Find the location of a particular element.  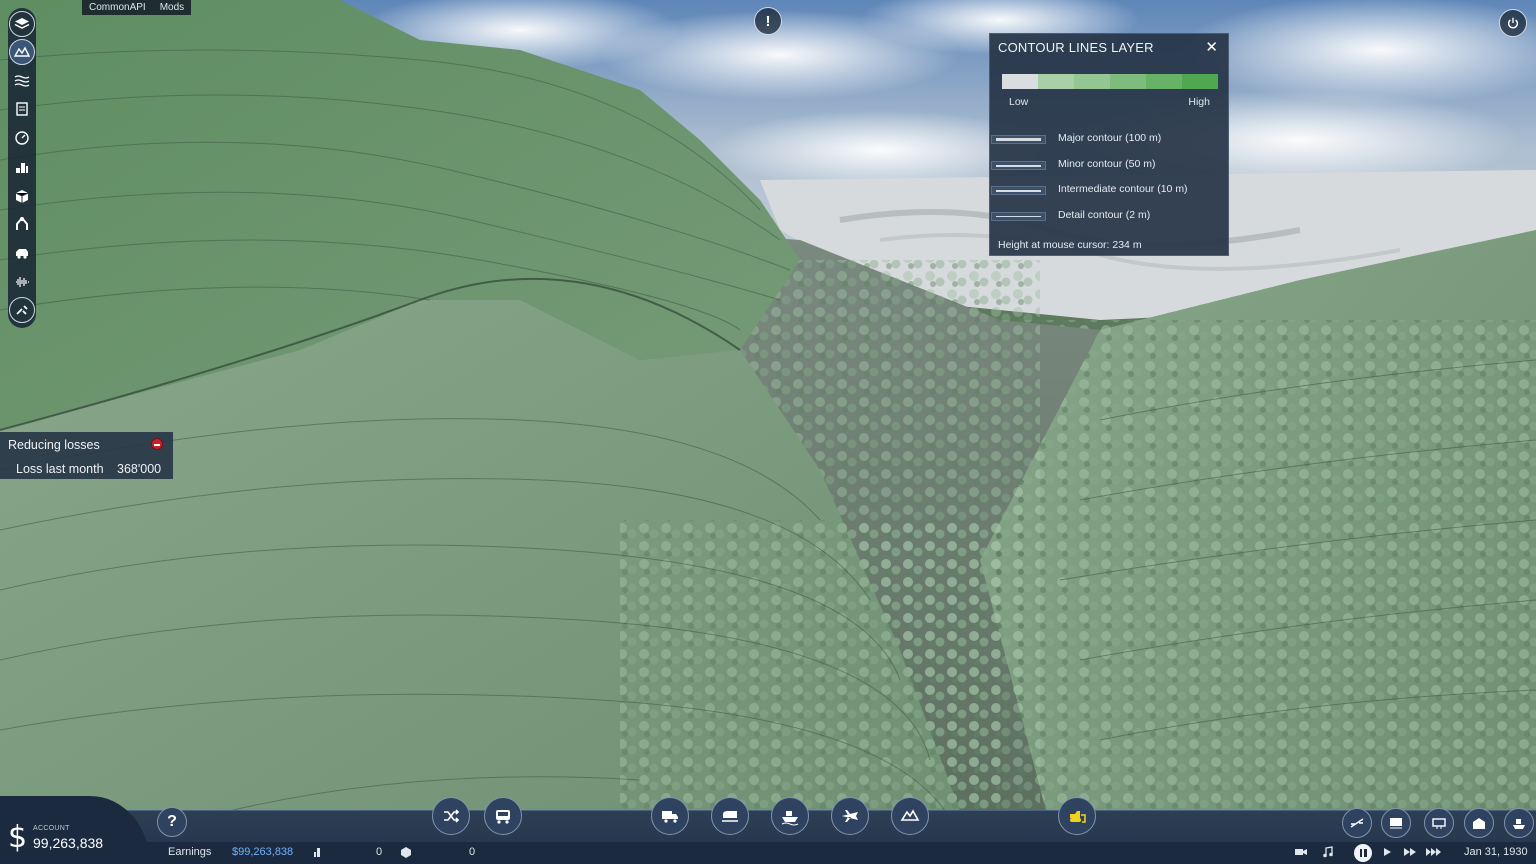

document-layer-button is located at coordinates (22, 109).